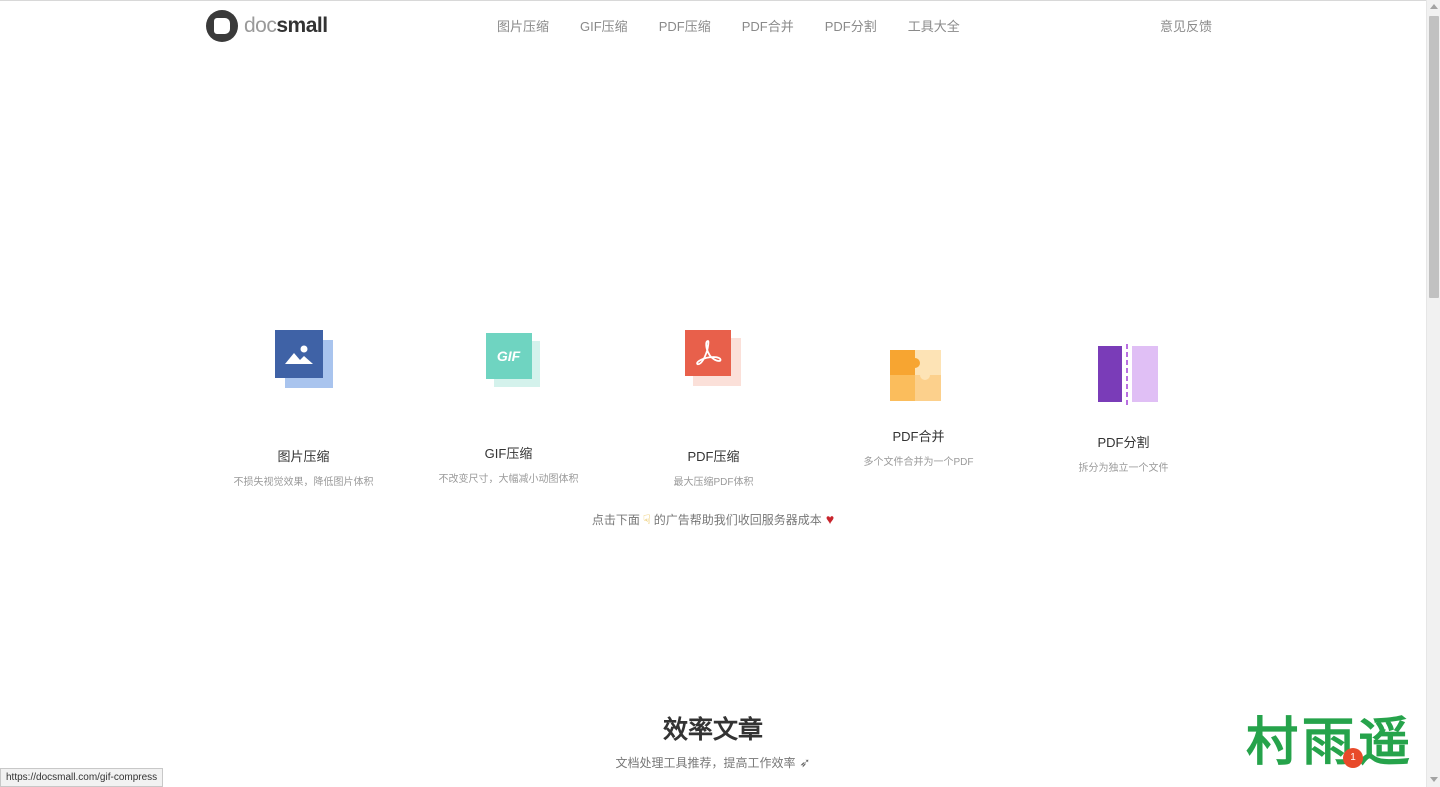 The image size is (1440, 787). I want to click on logo-text: docsmall, so click(286, 25).